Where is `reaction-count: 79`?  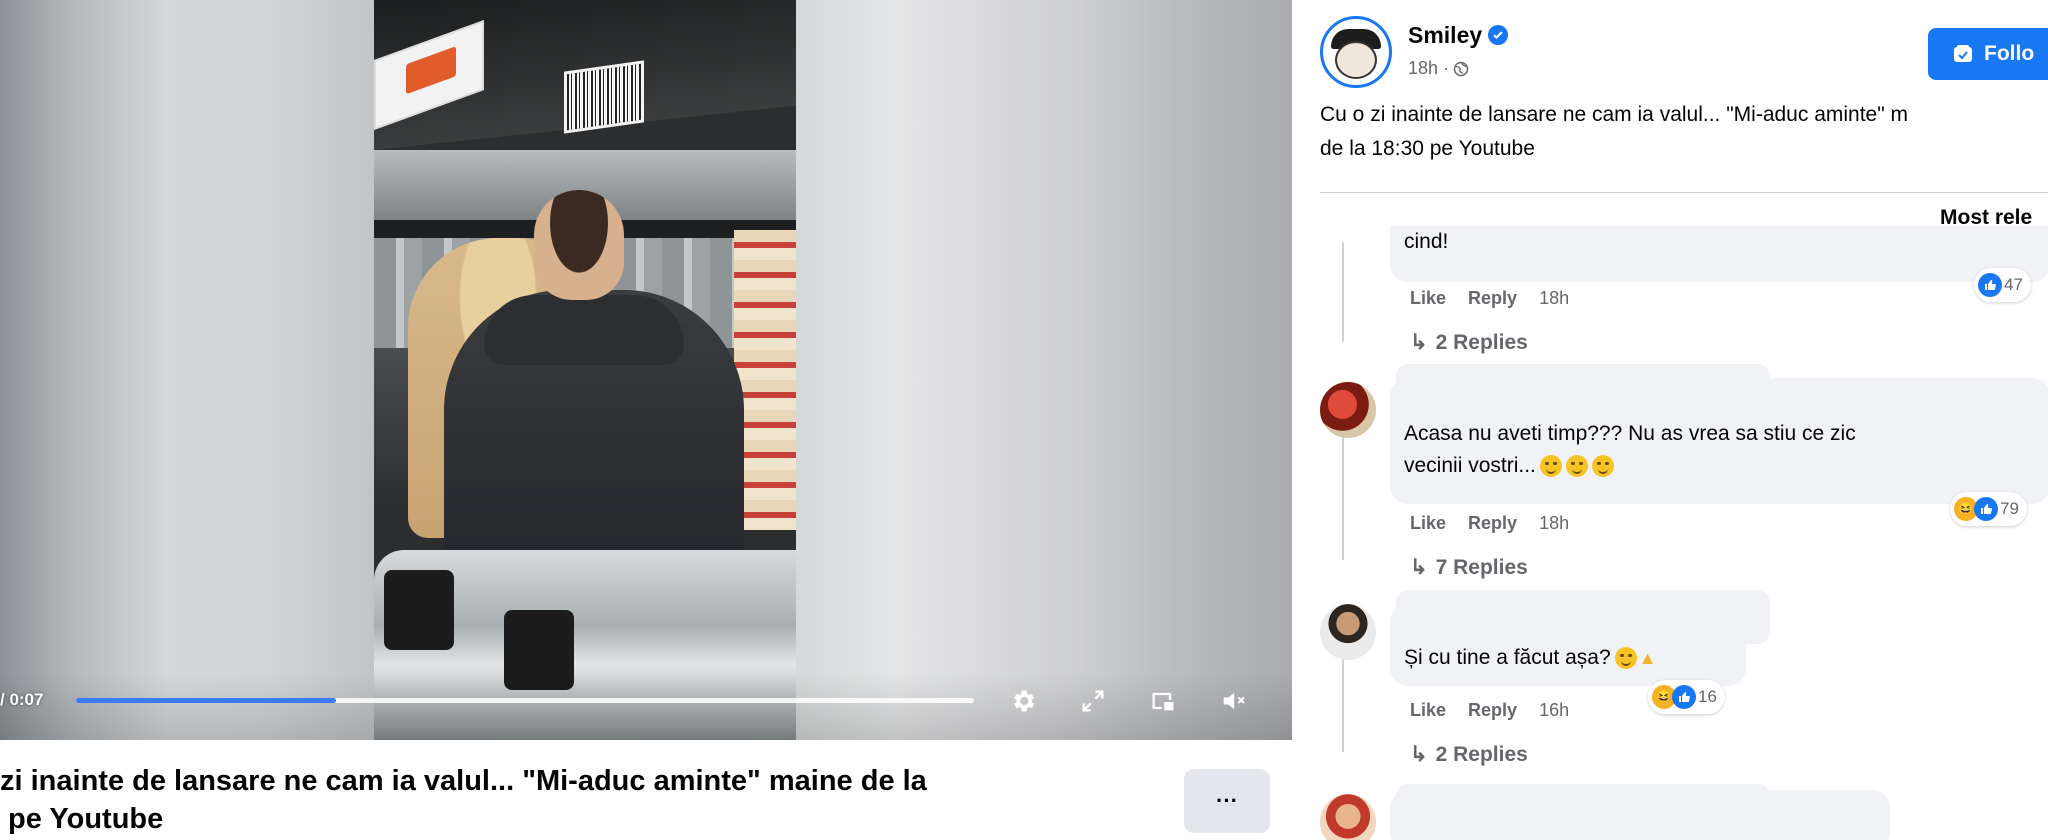
reaction-count: 79 is located at coordinates (2009, 508).